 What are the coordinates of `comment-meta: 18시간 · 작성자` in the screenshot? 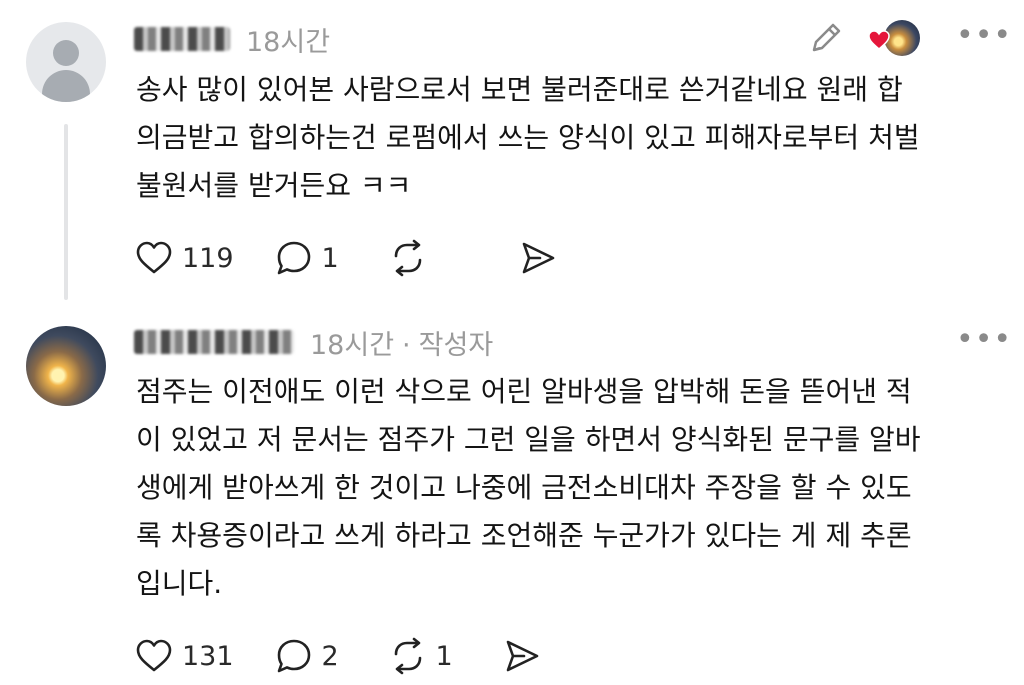 It's located at (401, 342).